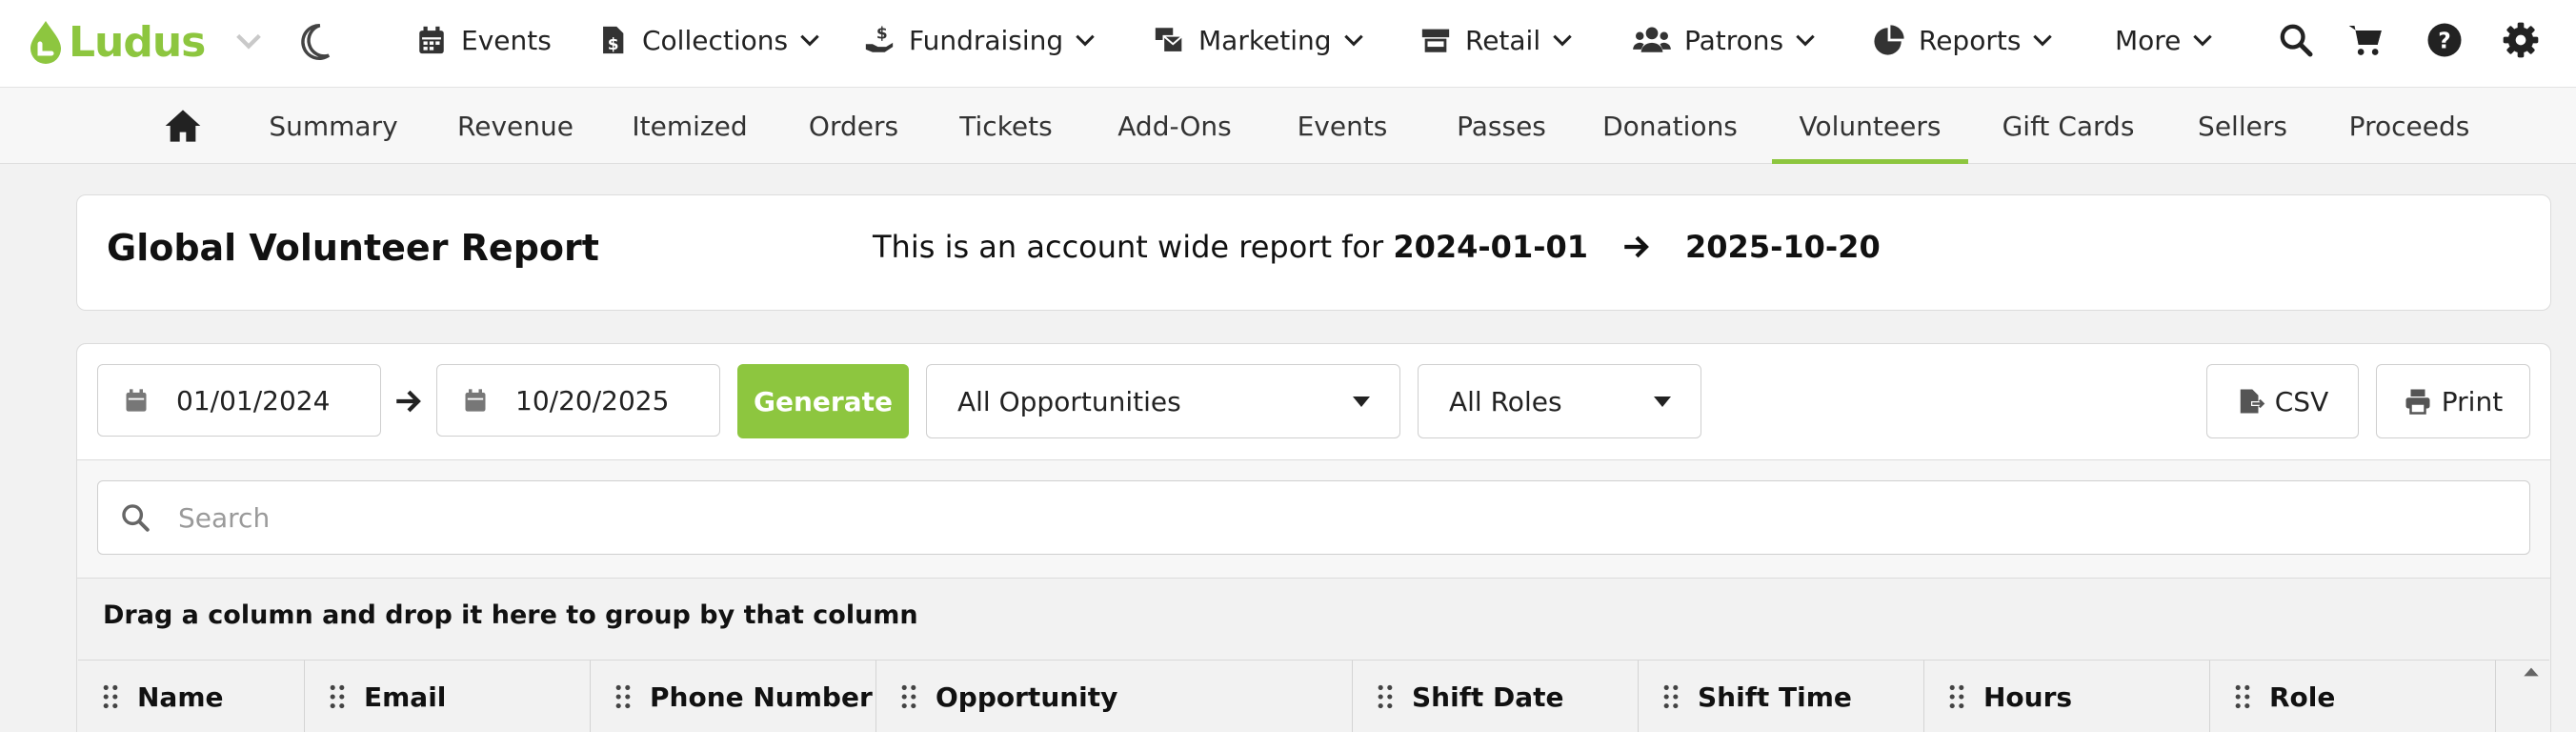  I want to click on tab-proceeds: Proceeds, so click(2410, 126).